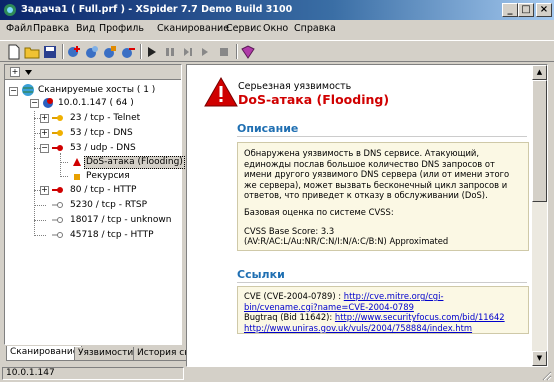 The image size is (554, 382). I want to click on new-file-icon, so click(14, 52).